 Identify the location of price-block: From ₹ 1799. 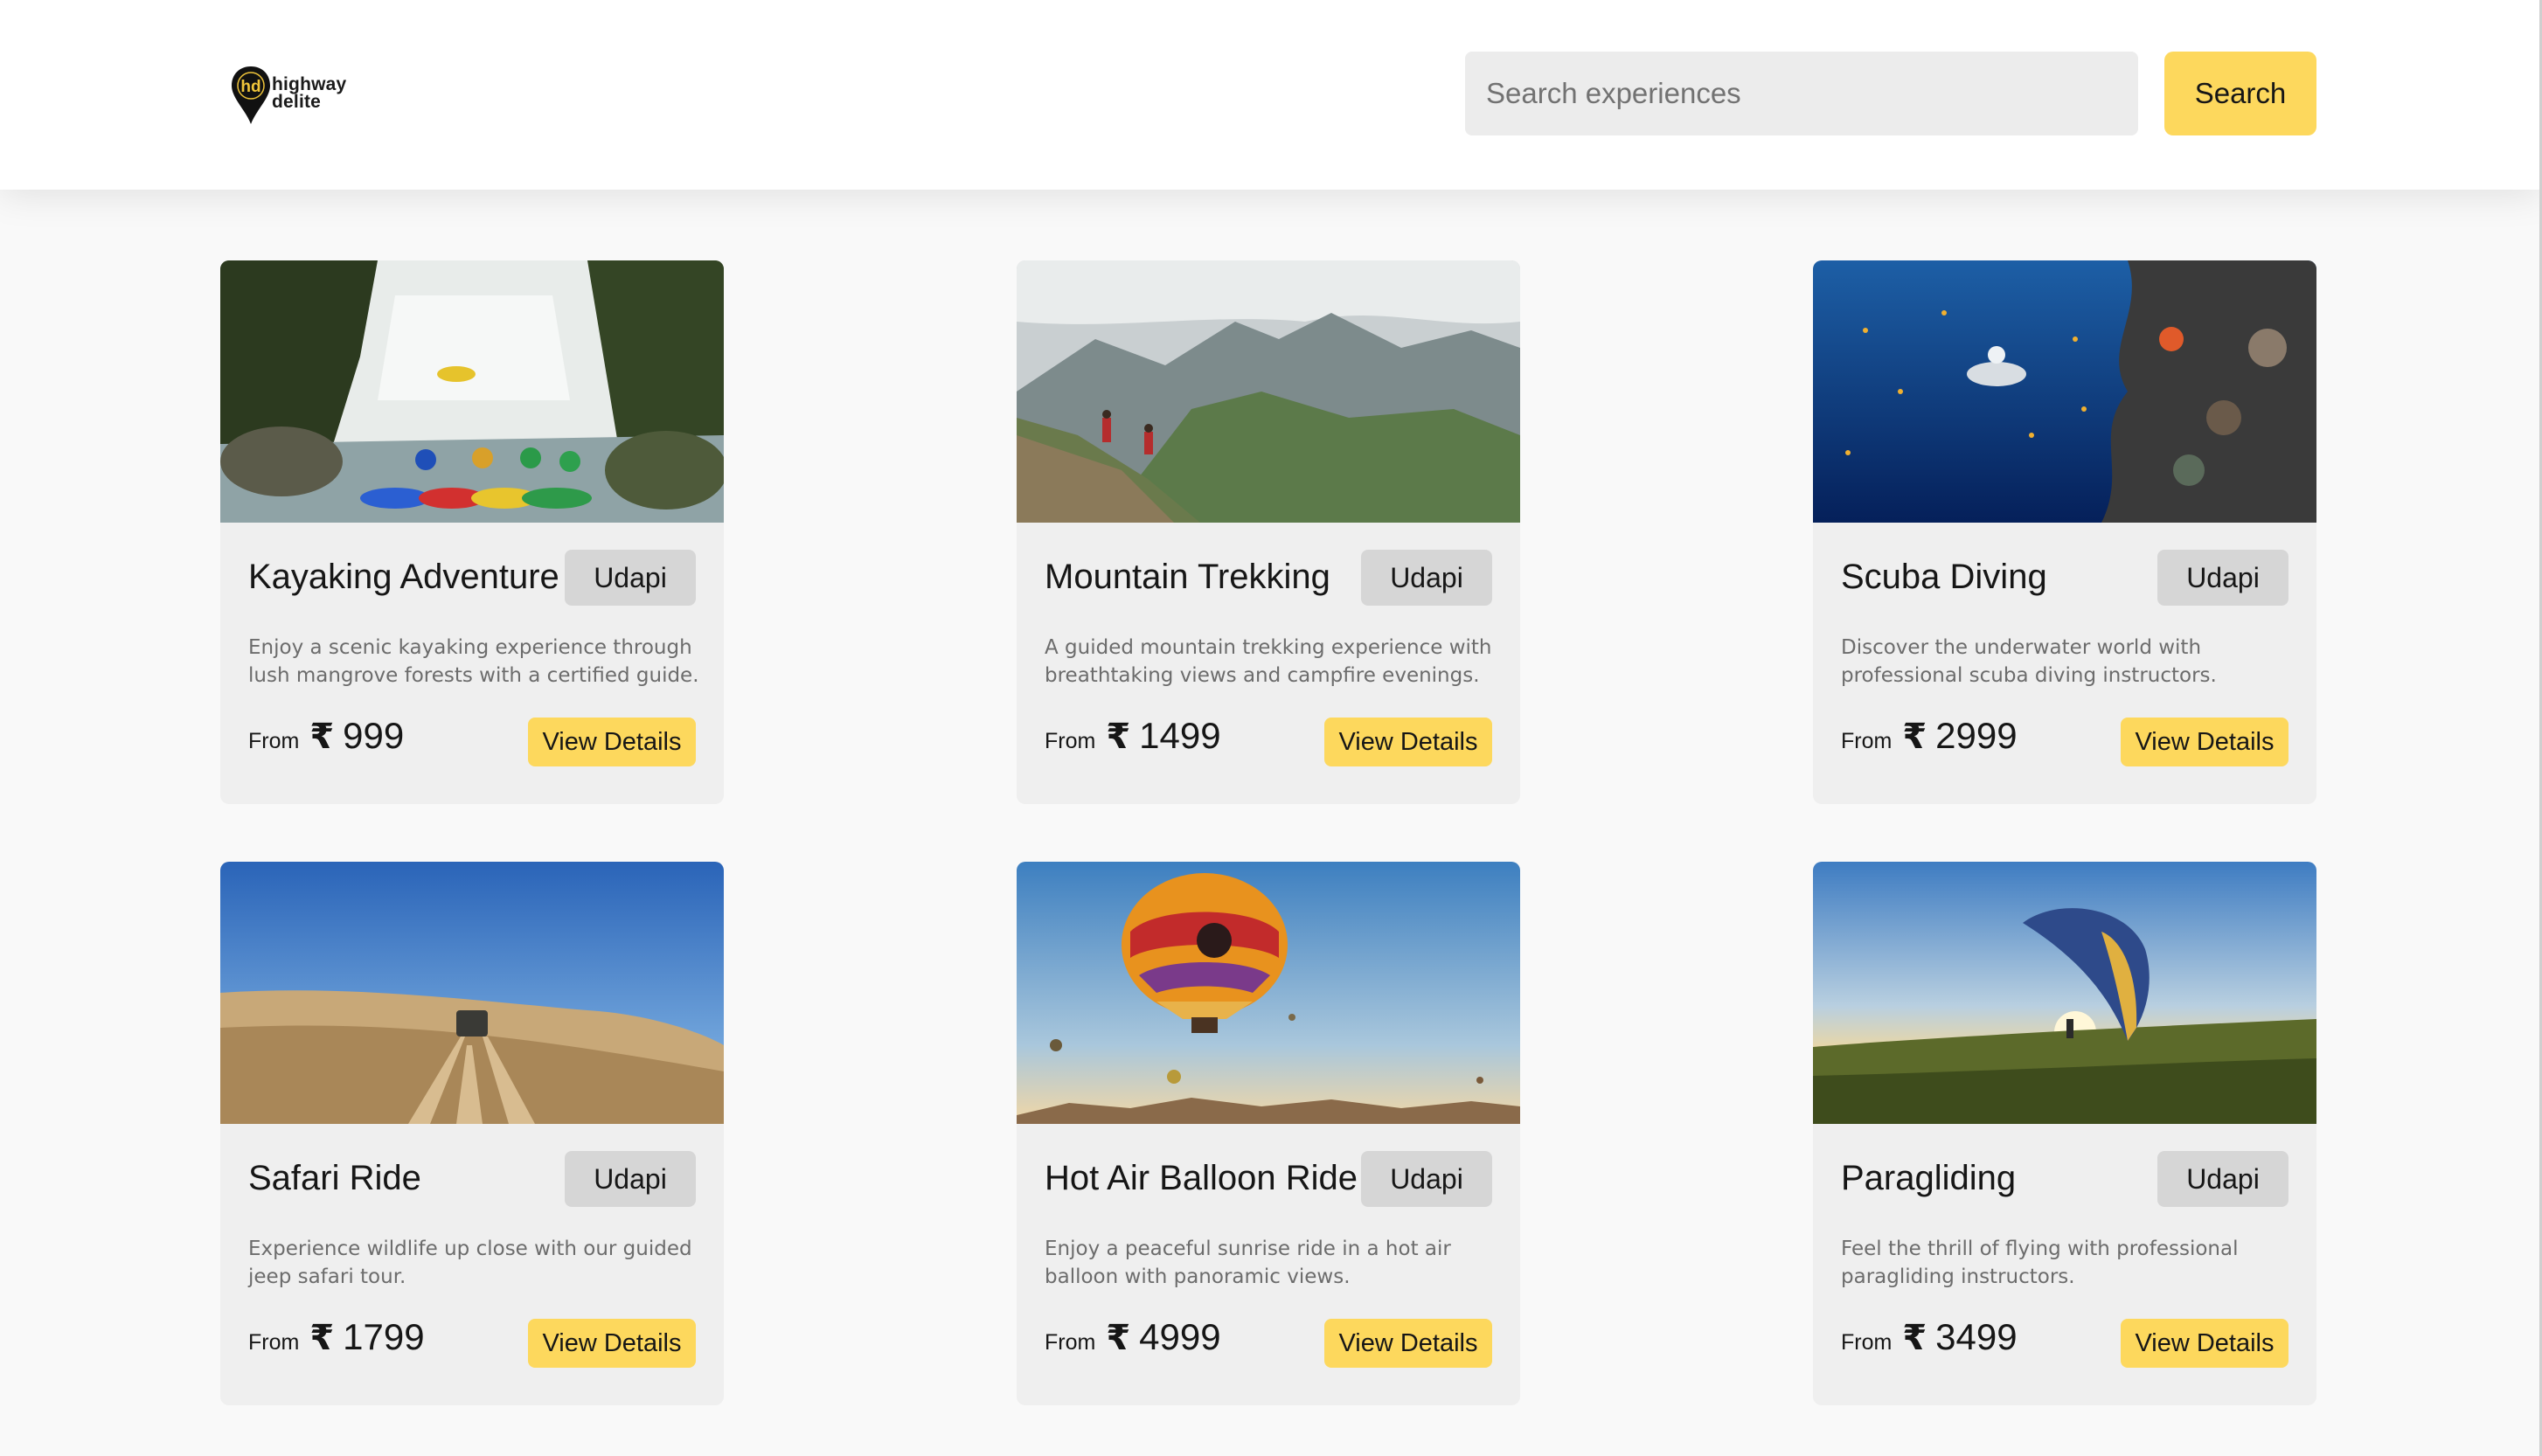
(337, 1342).